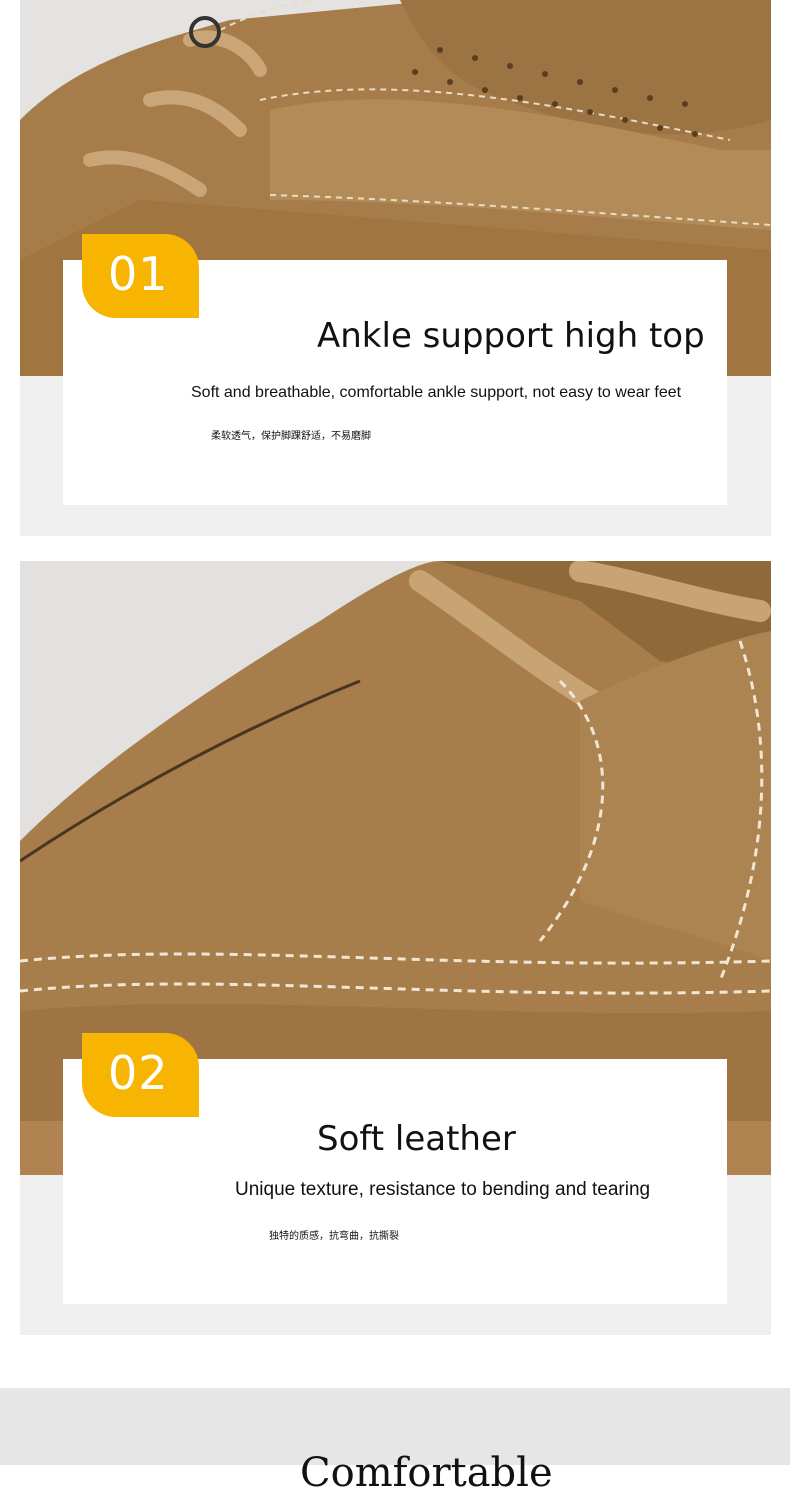  Describe the element at coordinates (426, 1473) in the screenshot. I see `next-section-title: Comfortable` at that location.